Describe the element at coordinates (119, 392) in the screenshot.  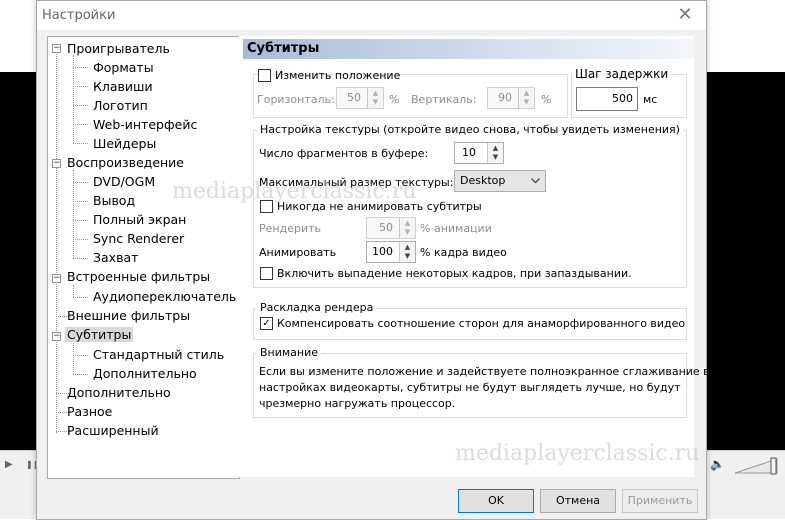
I see `tree-item-additional: Дополнительно` at that location.